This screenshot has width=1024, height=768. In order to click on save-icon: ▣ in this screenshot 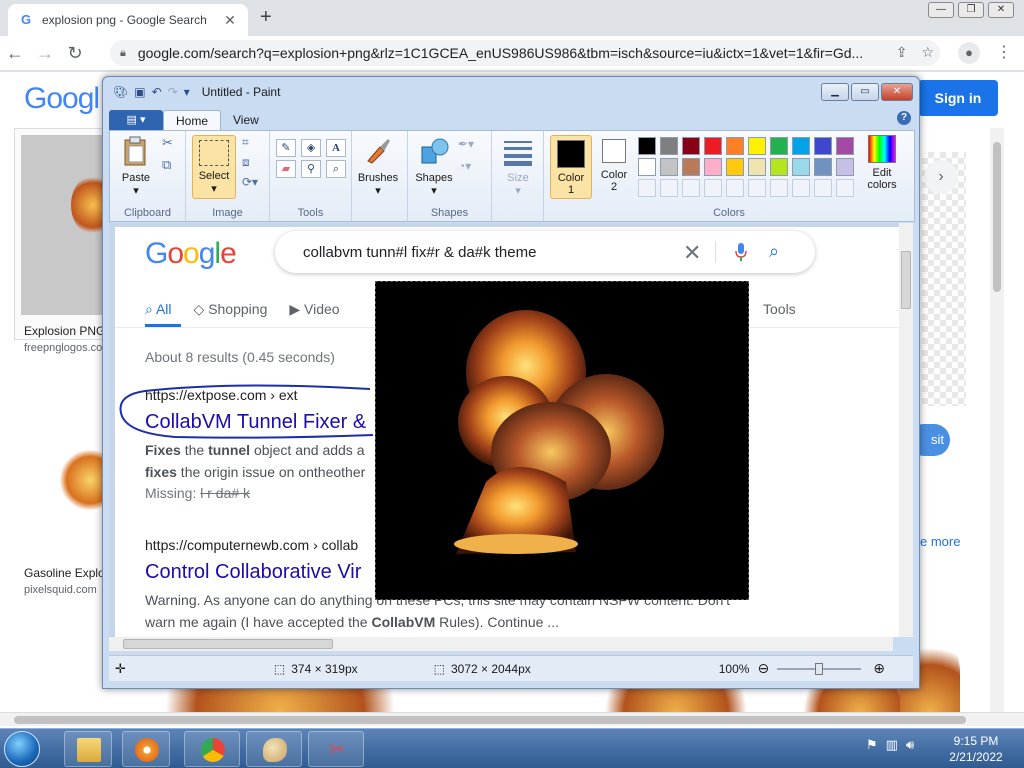, I will do `click(139, 92)`.